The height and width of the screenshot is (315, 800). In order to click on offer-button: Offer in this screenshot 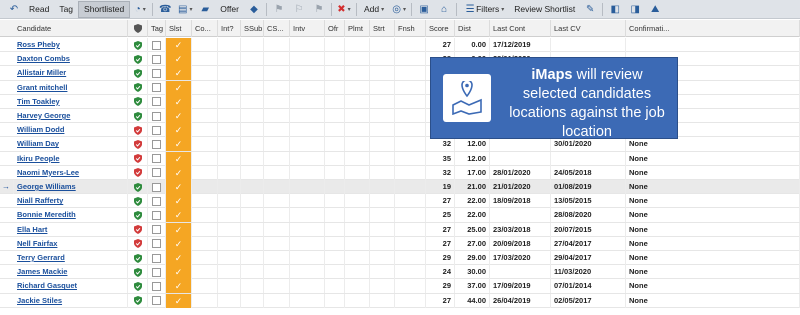, I will do `click(229, 9)`.